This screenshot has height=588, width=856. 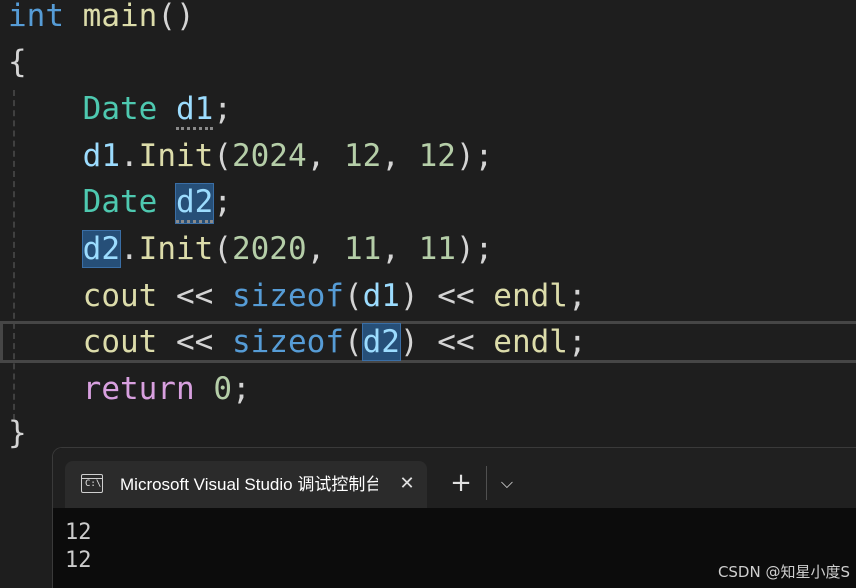 What do you see at coordinates (486, 483) in the screenshot?
I see `divider` at bounding box center [486, 483].